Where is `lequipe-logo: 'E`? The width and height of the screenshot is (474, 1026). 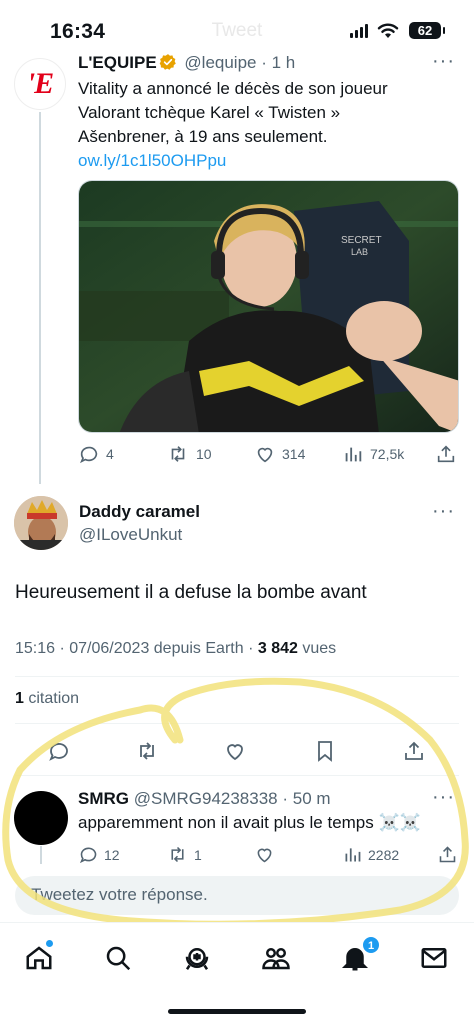
lequipe-logo: 'E is located at coordinates (40, 83).